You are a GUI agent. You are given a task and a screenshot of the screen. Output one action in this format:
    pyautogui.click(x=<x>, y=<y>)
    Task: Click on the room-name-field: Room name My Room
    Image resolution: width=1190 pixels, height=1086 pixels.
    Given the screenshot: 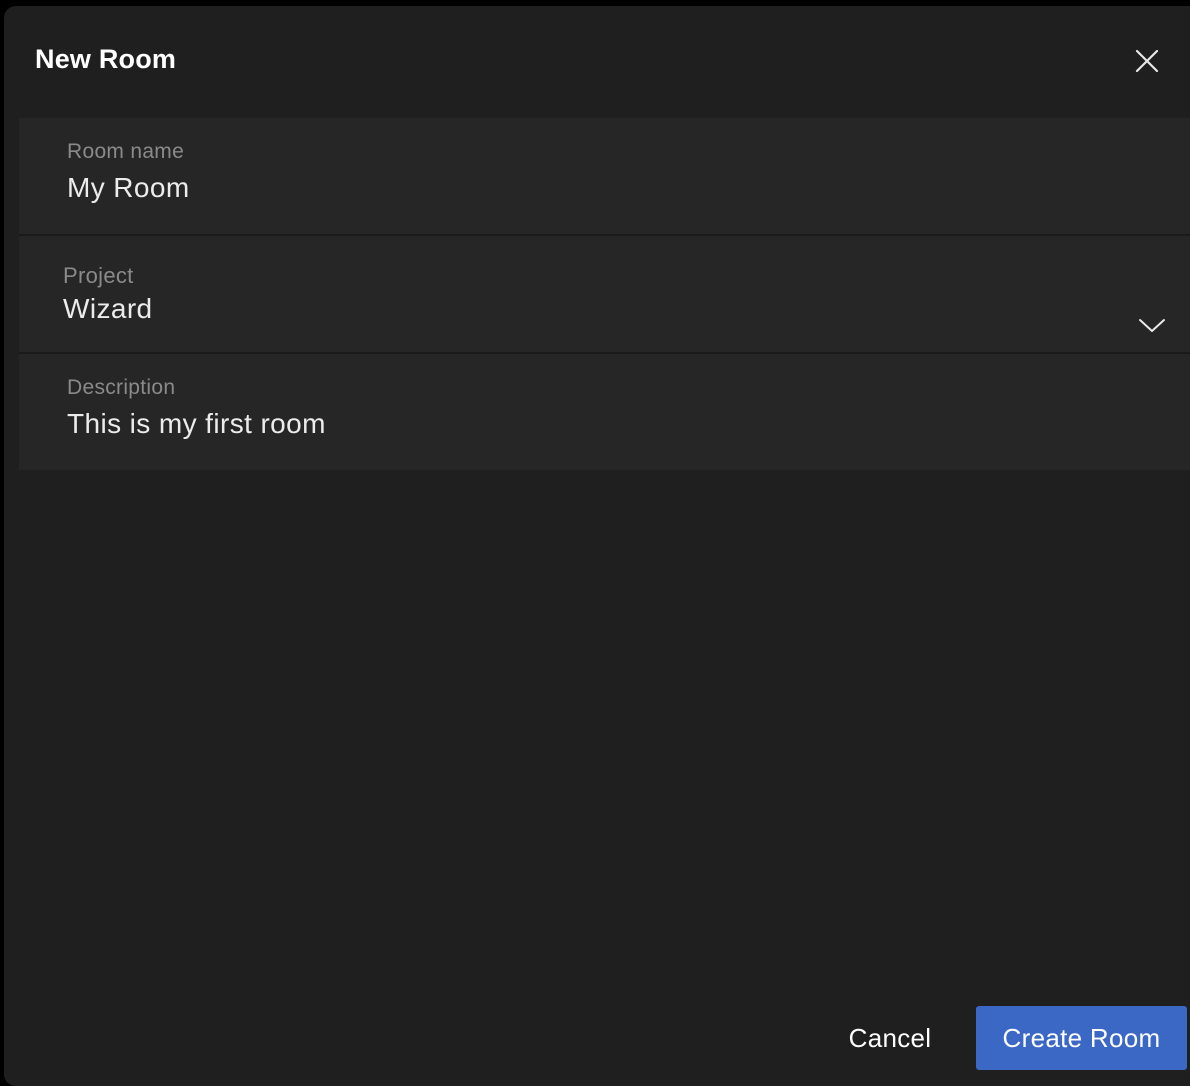 What is the action you would take?
    pyautogui.click(x=604, y=176)
    